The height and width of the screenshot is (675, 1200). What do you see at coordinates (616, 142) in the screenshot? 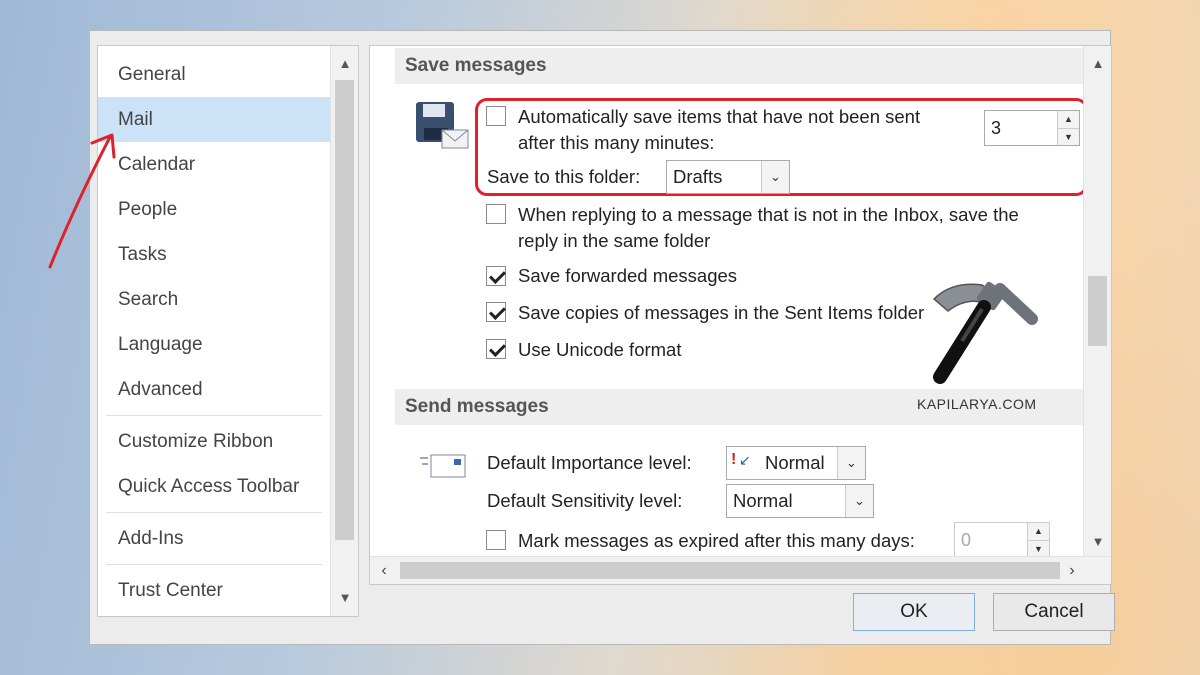
I see `autosave-label-line2: after this many minutes:` at bounding box center [616, 142].